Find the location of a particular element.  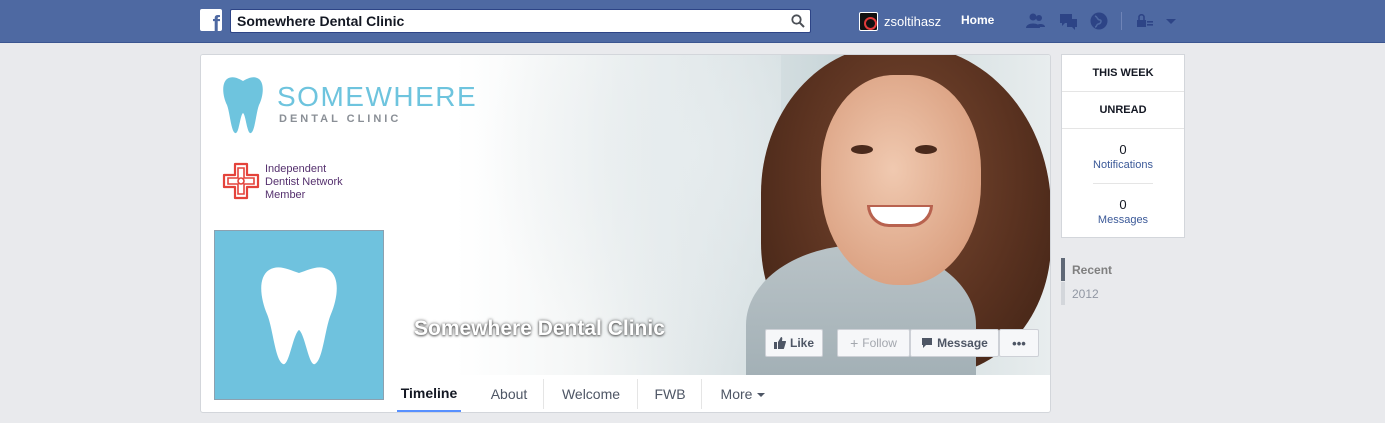

top-bar: f zsoltihasz Home is located at coordinates (692, 21).